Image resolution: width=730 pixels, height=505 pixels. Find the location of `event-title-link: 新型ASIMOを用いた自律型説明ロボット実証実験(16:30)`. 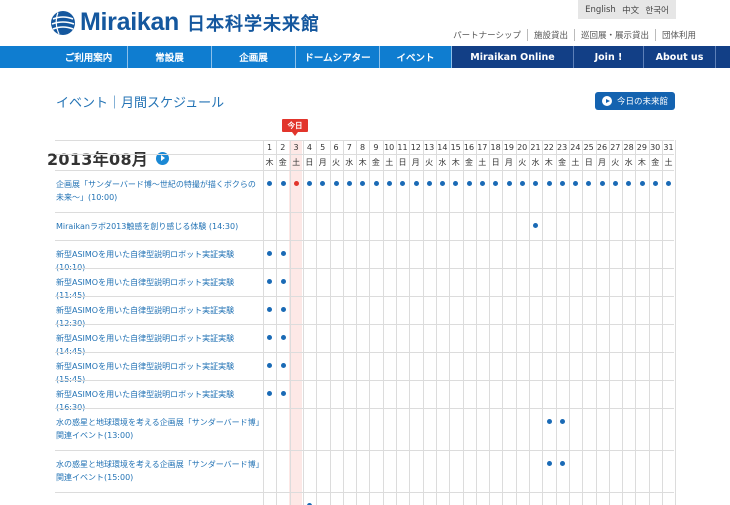

event-title-link: 新型ASIMOを用いた自律型説明ロボット実証実験(16:30) is located at coordinates (159, 401).